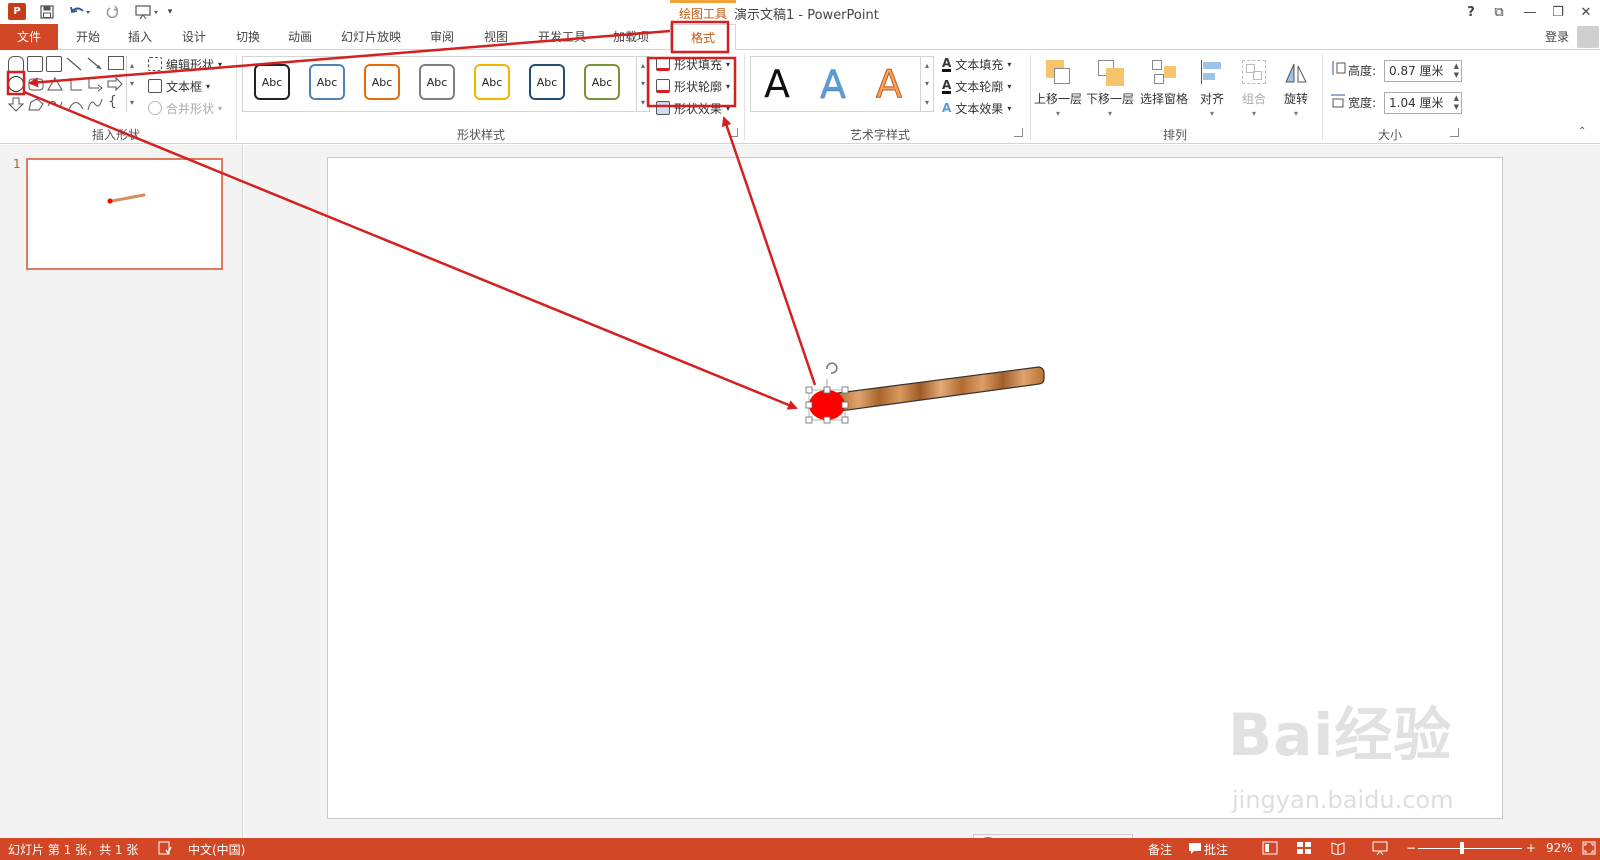 The height and width of the screenshot is (860, 1600). Describe the element at coordinates (693, 86) in the screenshot. I see `shape-outline-button: 形状轮廓 ▾` at that location.